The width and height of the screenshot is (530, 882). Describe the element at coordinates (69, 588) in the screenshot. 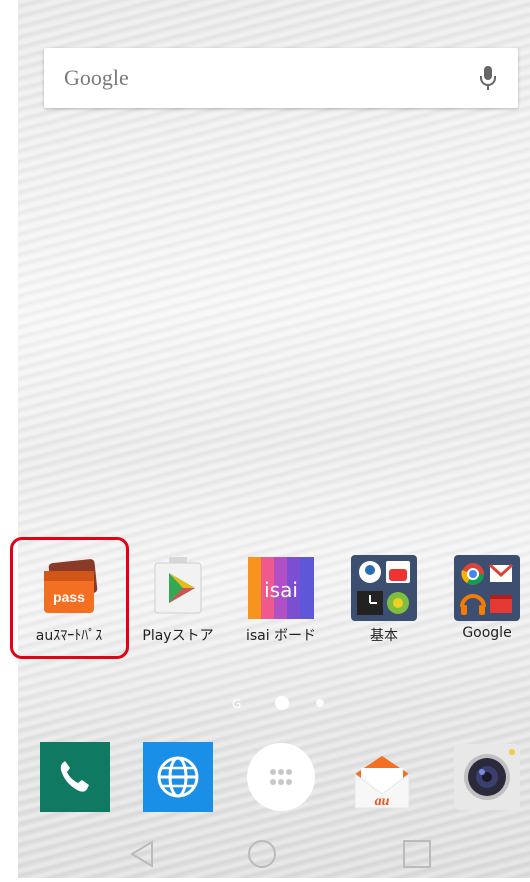

I see `au-smart-pass-icon: pass` at that location.